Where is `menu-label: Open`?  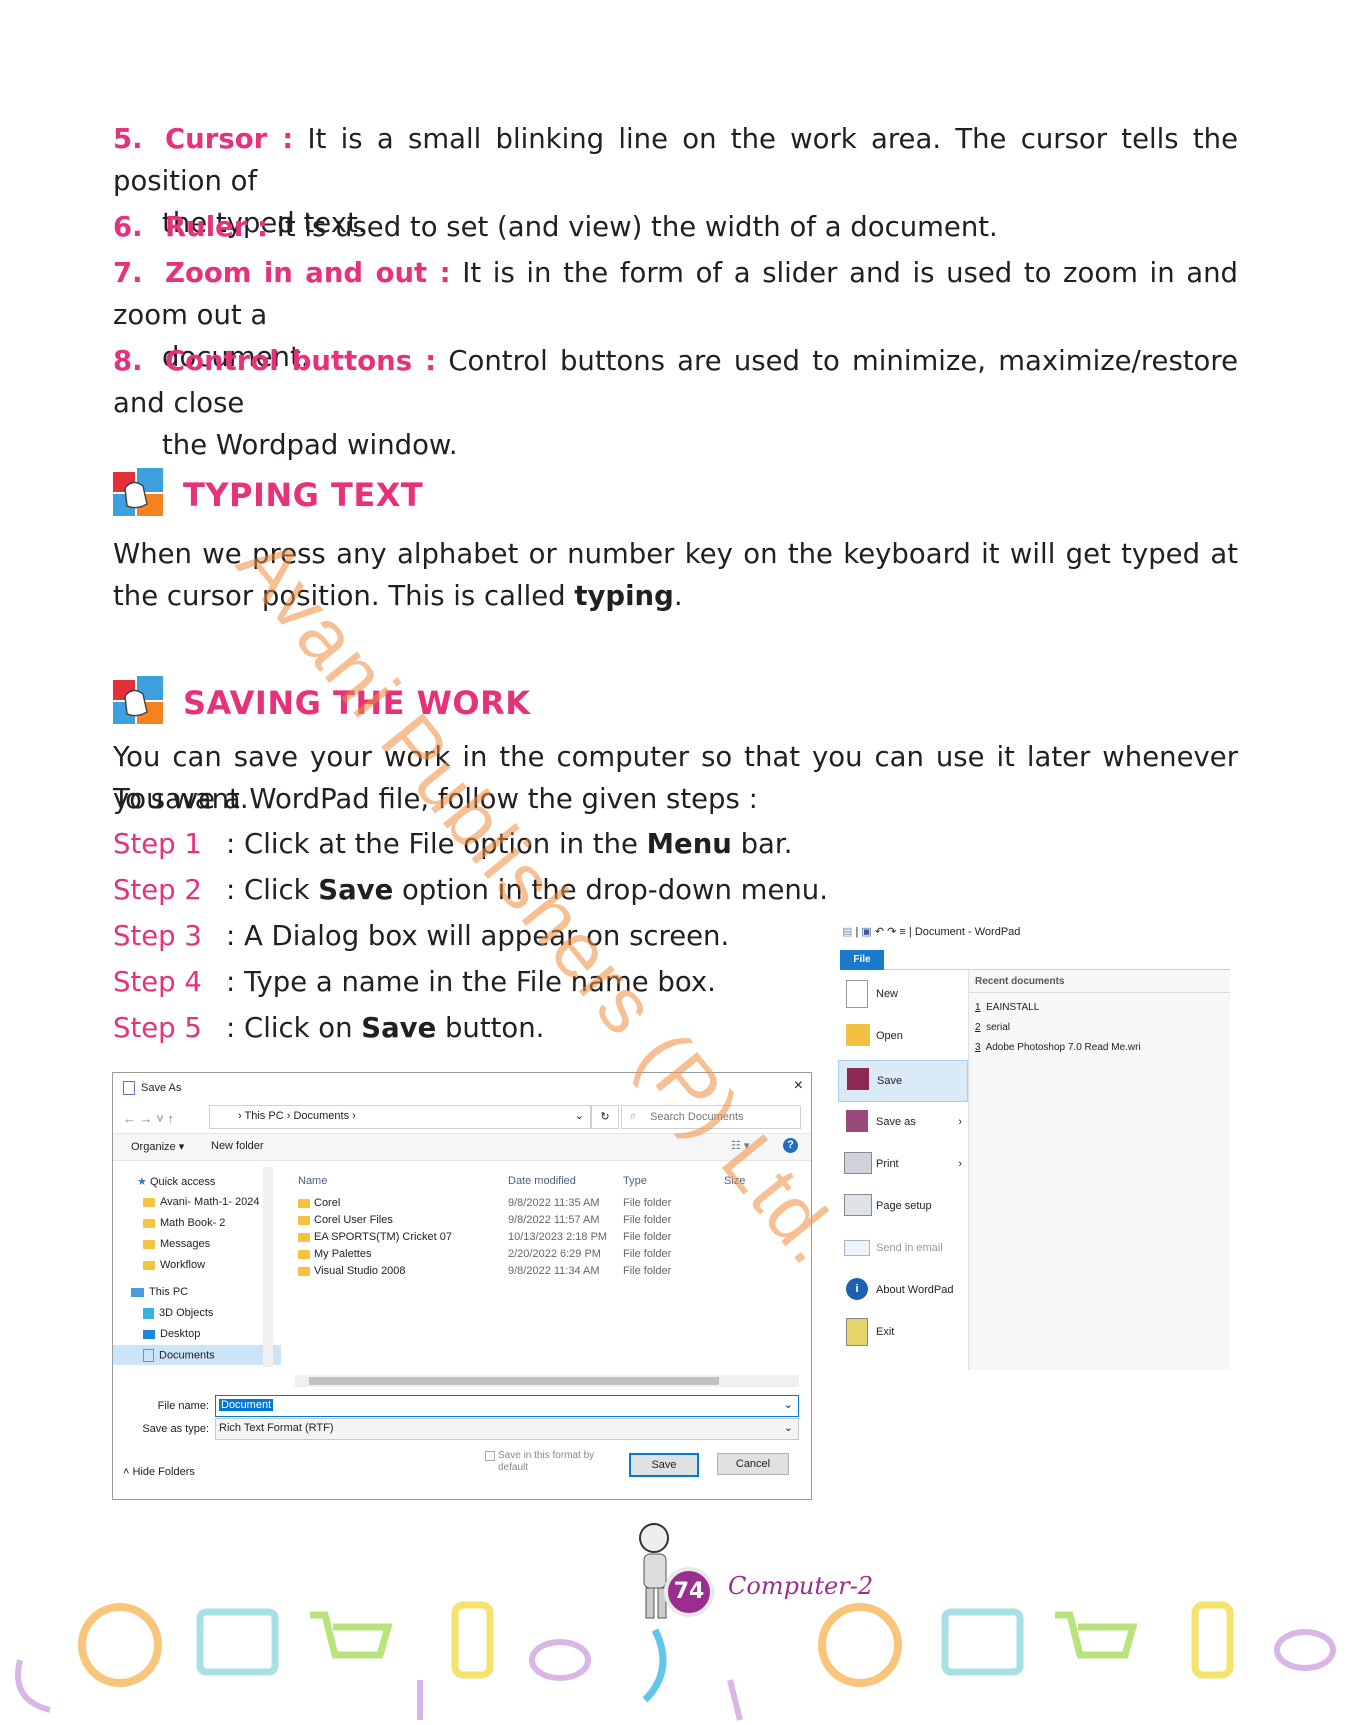
menu-label: Open is located at coordinates (889, 1036).